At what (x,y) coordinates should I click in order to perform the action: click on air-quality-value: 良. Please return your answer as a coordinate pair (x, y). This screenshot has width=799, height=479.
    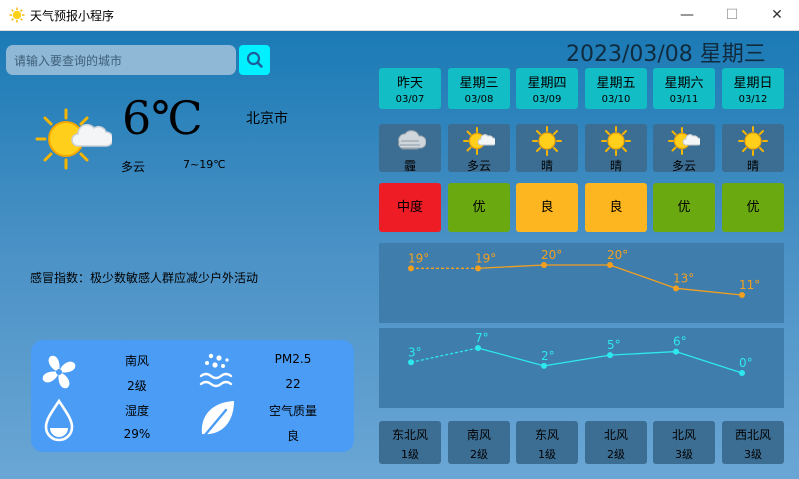
    Looking at the image, I should click on (292, 436).